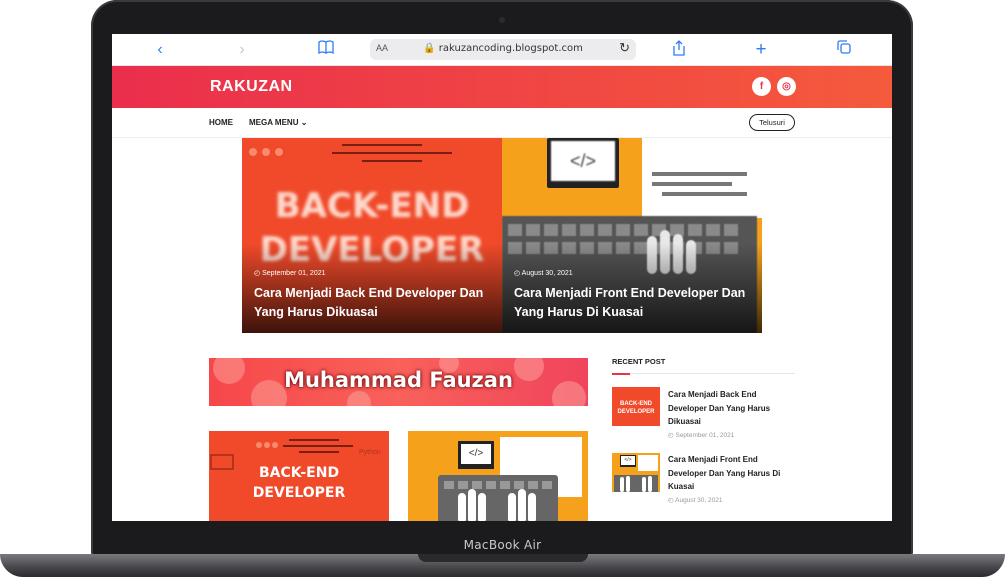  What do you see at coordinates (628, 460) in the screenshot?
I see `thumb-code-2: </>` at bounding box center [628, 460].